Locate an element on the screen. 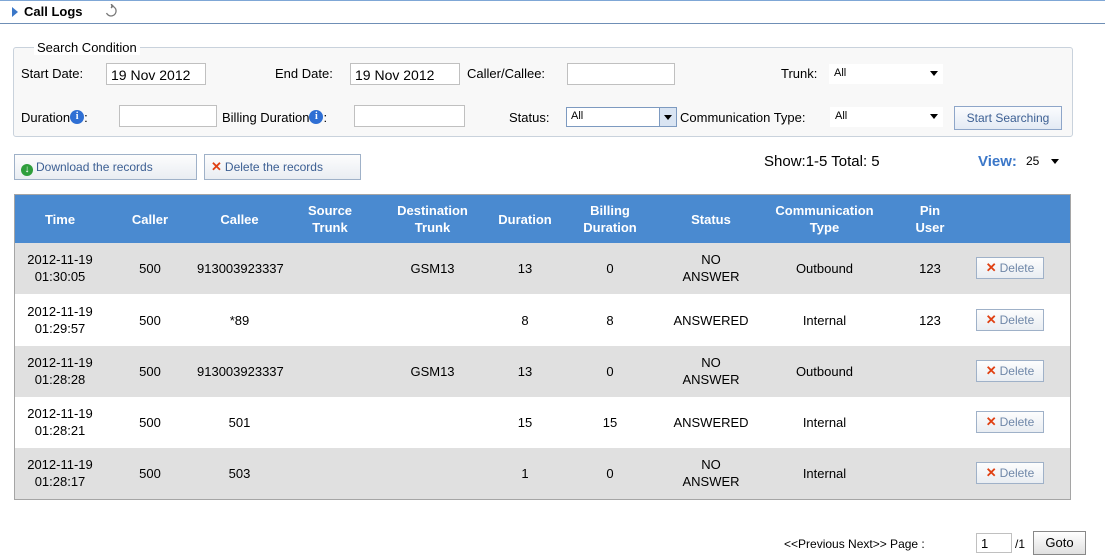  column-header-source-trunk-l2: Trunk is located at coordinates (330, 227).